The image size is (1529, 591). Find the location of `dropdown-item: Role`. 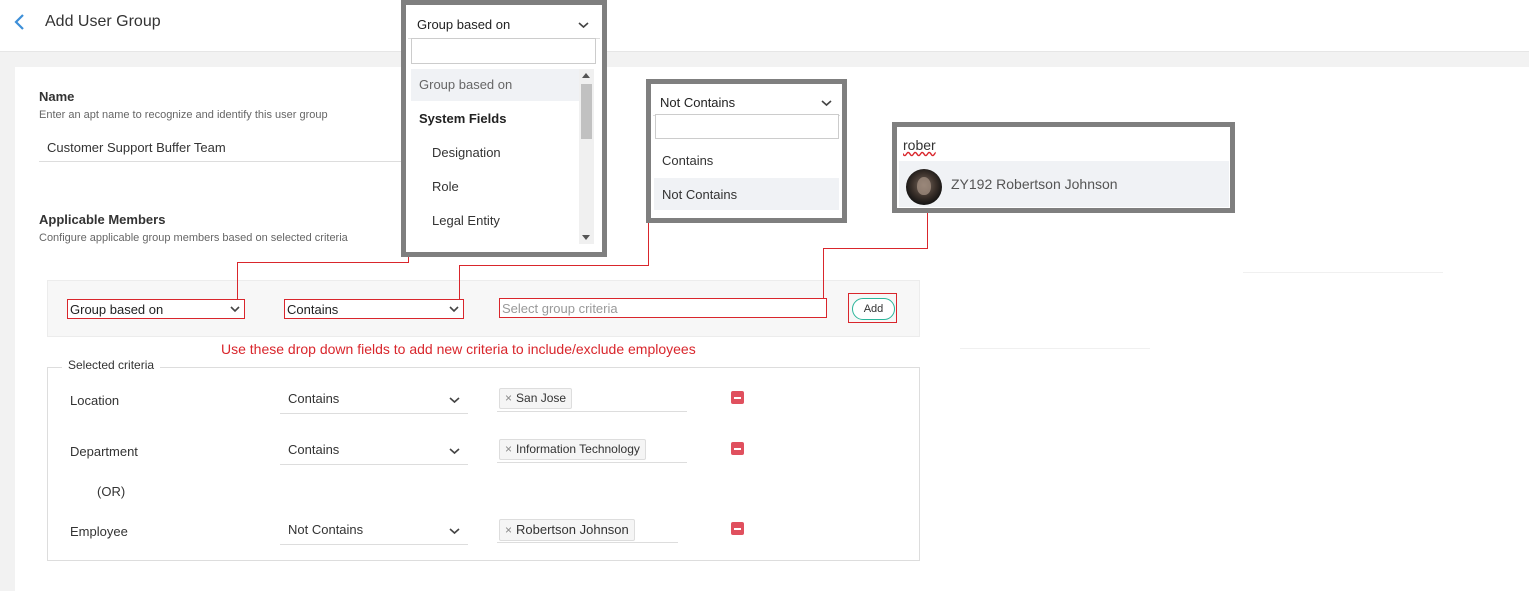

dropdown-item: Role is located at coordinates (445, 186).